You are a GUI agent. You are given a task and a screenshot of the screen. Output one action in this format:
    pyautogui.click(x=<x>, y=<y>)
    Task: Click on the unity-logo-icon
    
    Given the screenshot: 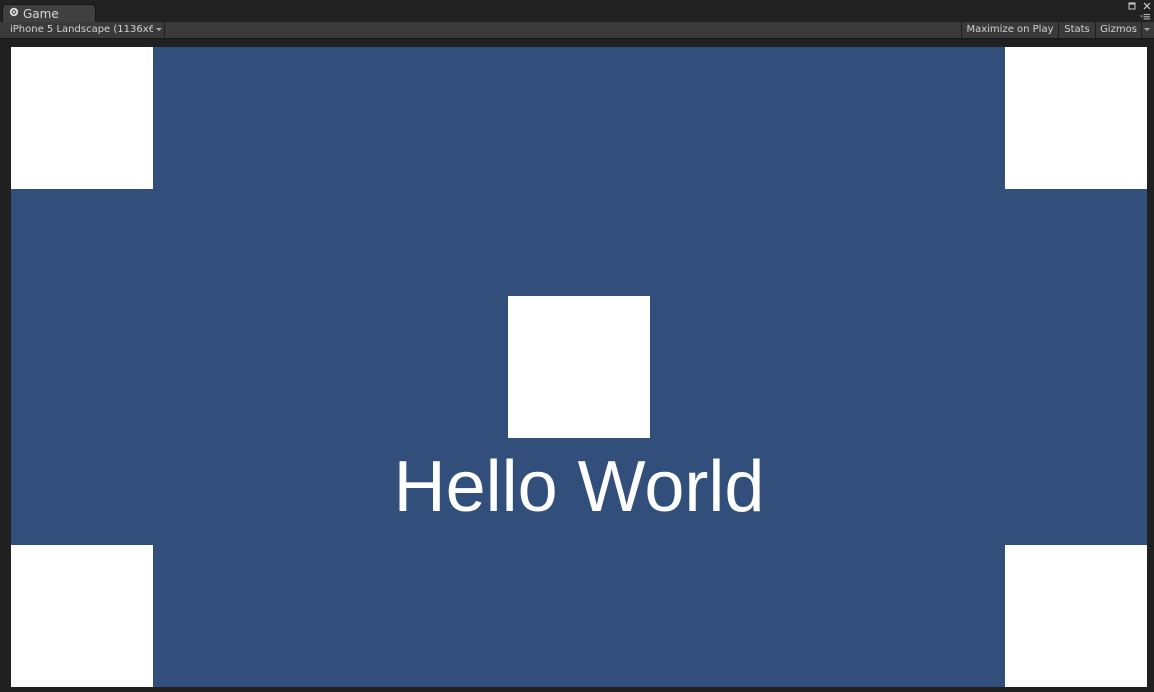 What is the action you would take?
    pyautogui.click(x=14, y=12)
    